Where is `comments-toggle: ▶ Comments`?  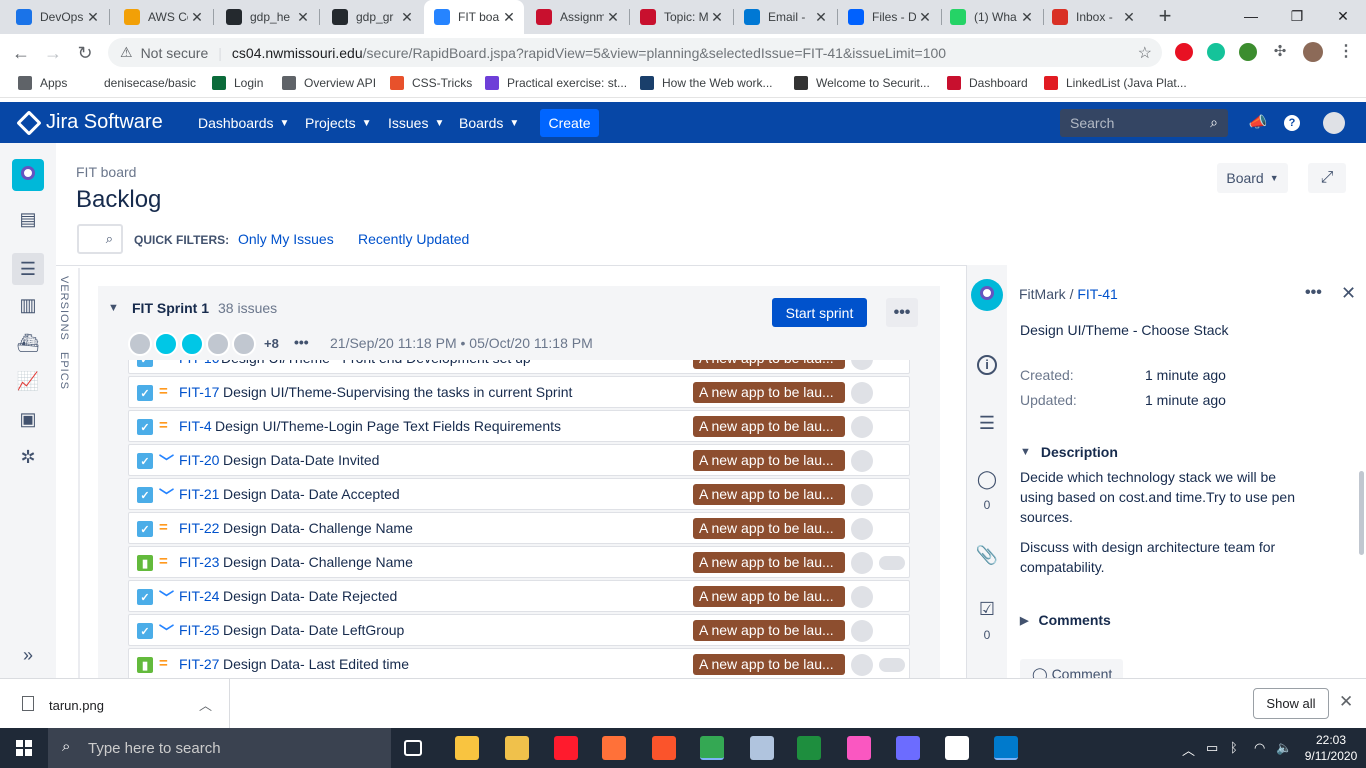
comments-toggle: ▶ Comments is located at coordinates (1065, 620).